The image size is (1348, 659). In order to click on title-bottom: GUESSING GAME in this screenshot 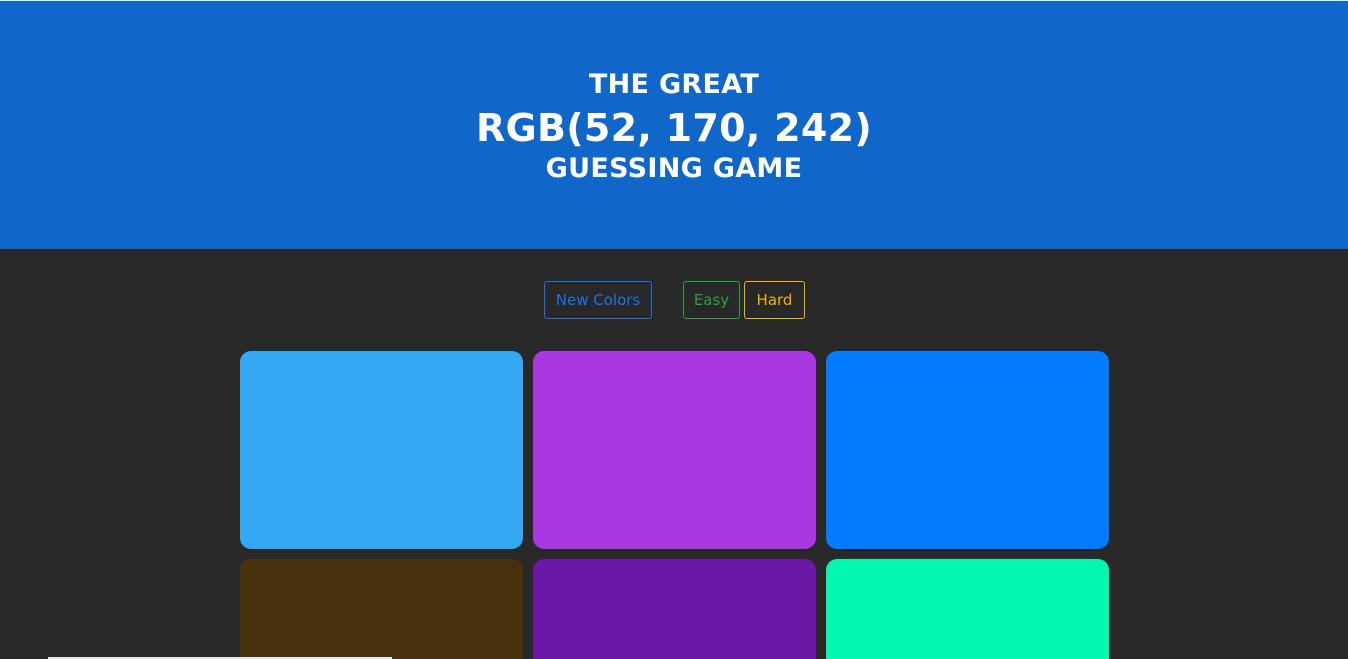, I will do `click(674, 168)`.